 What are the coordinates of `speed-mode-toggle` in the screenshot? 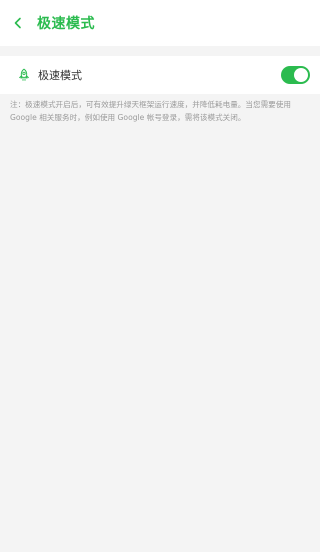 It's located at (295, 75).